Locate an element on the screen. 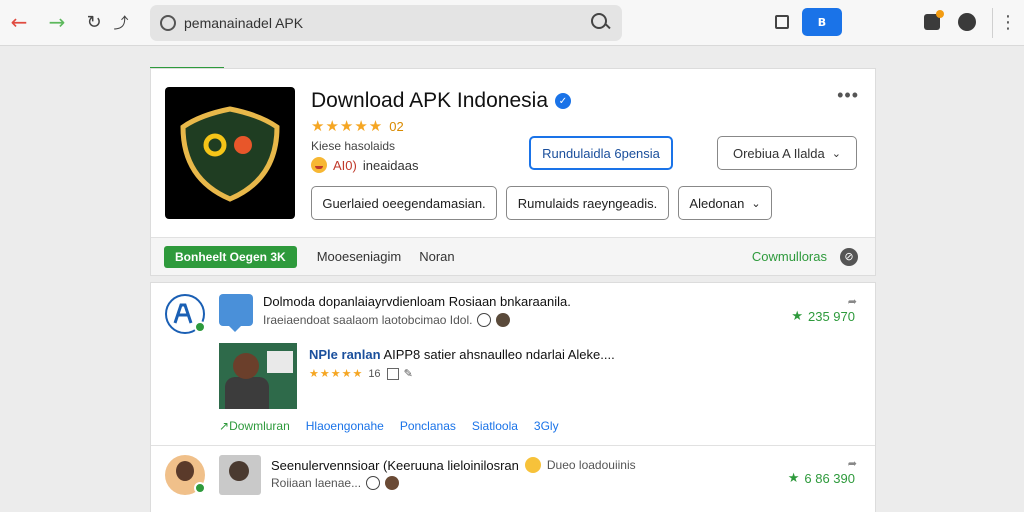  download-badge: Bonheelt Oegen 3K is located at coordinates (230, 256).